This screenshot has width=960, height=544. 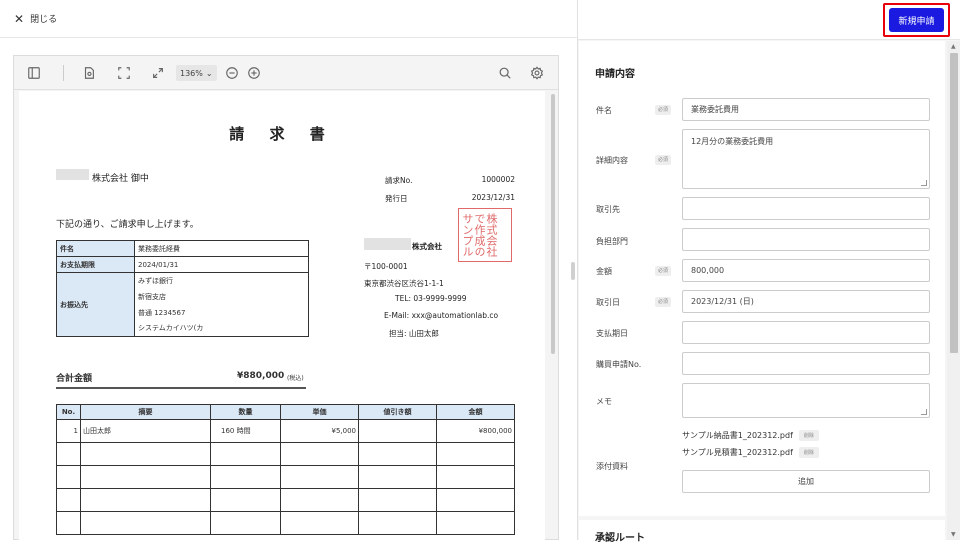 I want to click on table-row: お振込先 みずほ銀行, so click(x=182, y=304).